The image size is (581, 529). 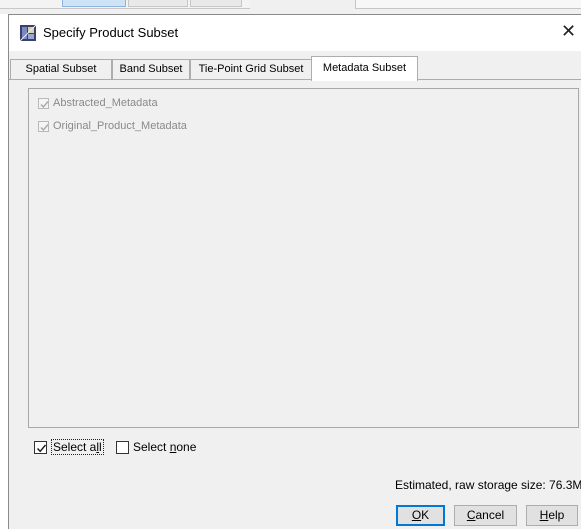 I want to click on select-all-checkbox: Select all, so click(x=69, y=447).